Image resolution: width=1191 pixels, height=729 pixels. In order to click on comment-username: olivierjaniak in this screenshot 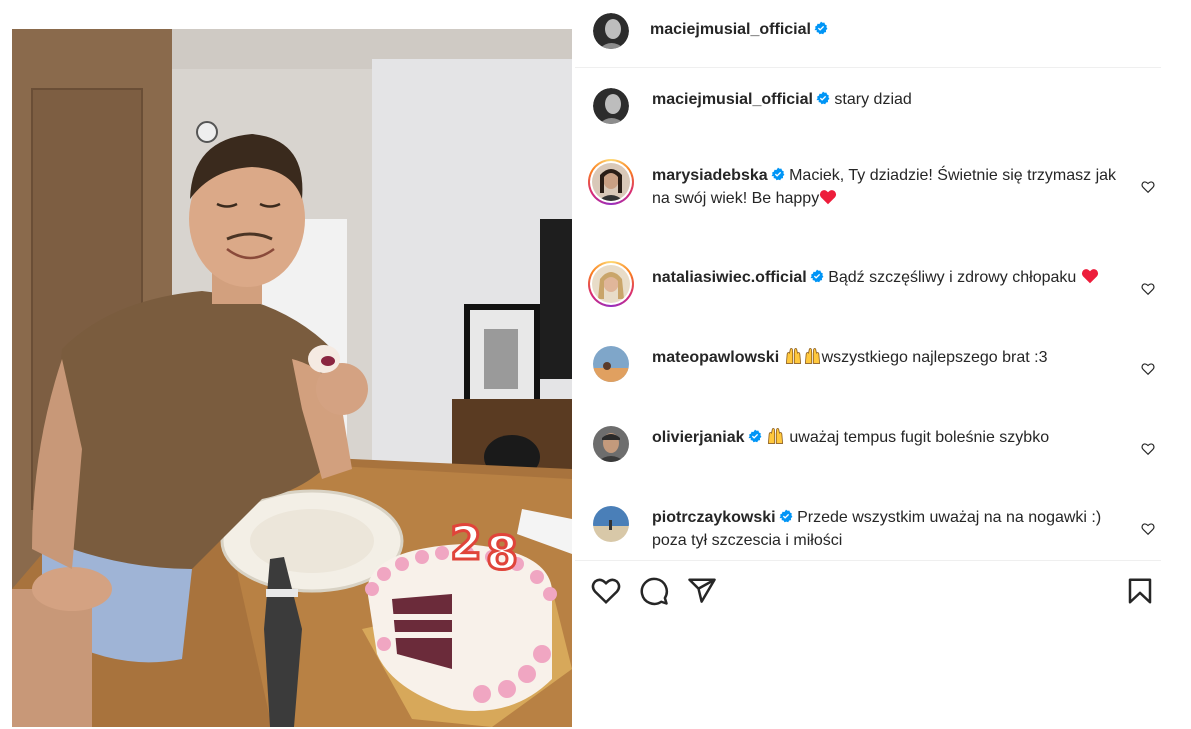, I will do `click(698, 437)`.